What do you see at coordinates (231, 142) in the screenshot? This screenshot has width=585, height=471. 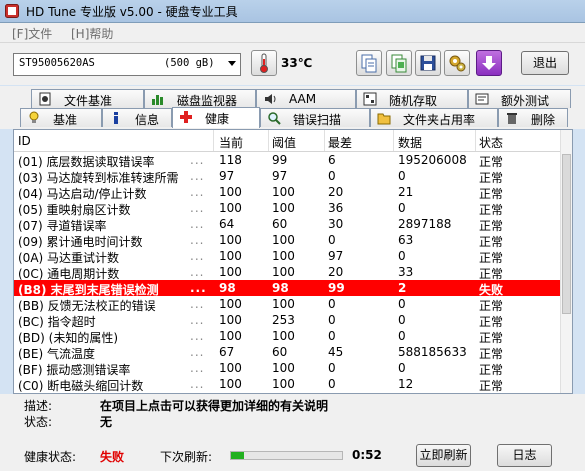 I see `col-header-current: 当前` at bounding box center [231, 142].